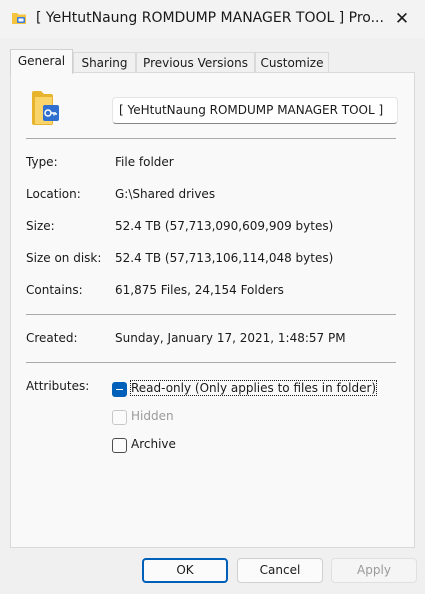 This screenshot has width=425, height=594. What do you see at coordinates (53, 194) in the screenshot?
I see `location-label: Location:` at bounding box center [53, 194].